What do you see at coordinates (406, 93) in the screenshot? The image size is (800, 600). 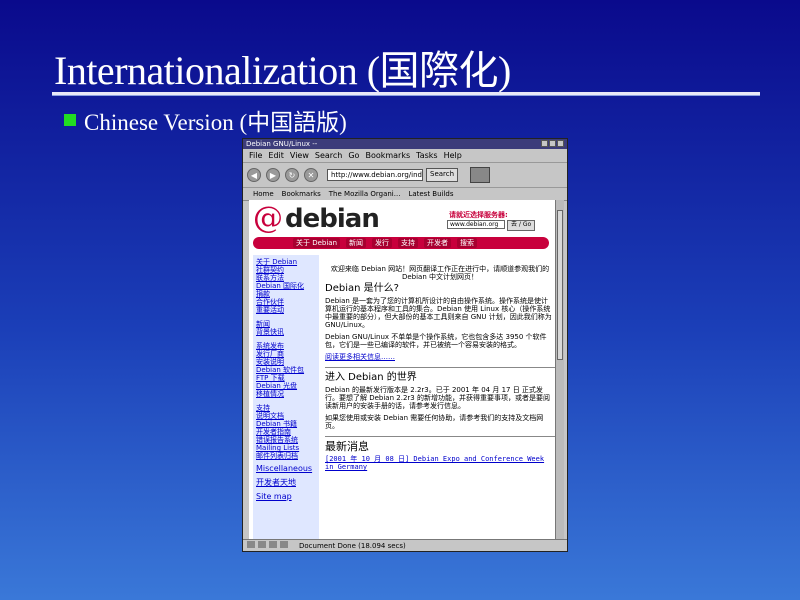 I see `title-underline` at bounding box center [406, 93].